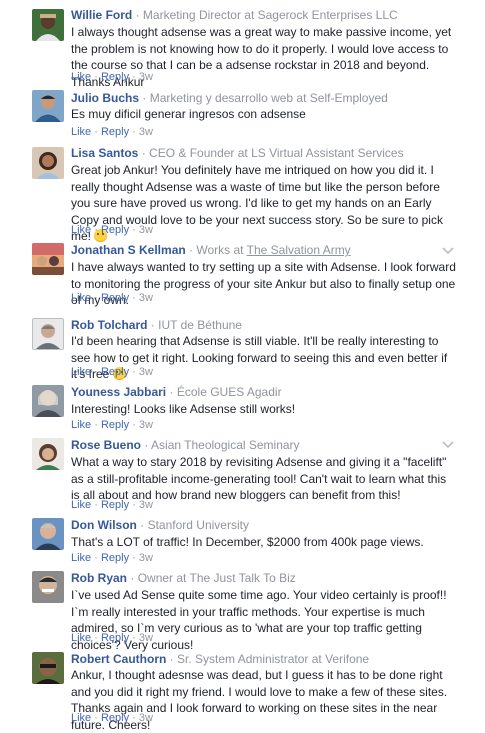 The height and width of the screenshot is (733, 485). Describe the element at coordinates (104, 525) in the screenshot. I see `author-name: Don Wilson` at that location.